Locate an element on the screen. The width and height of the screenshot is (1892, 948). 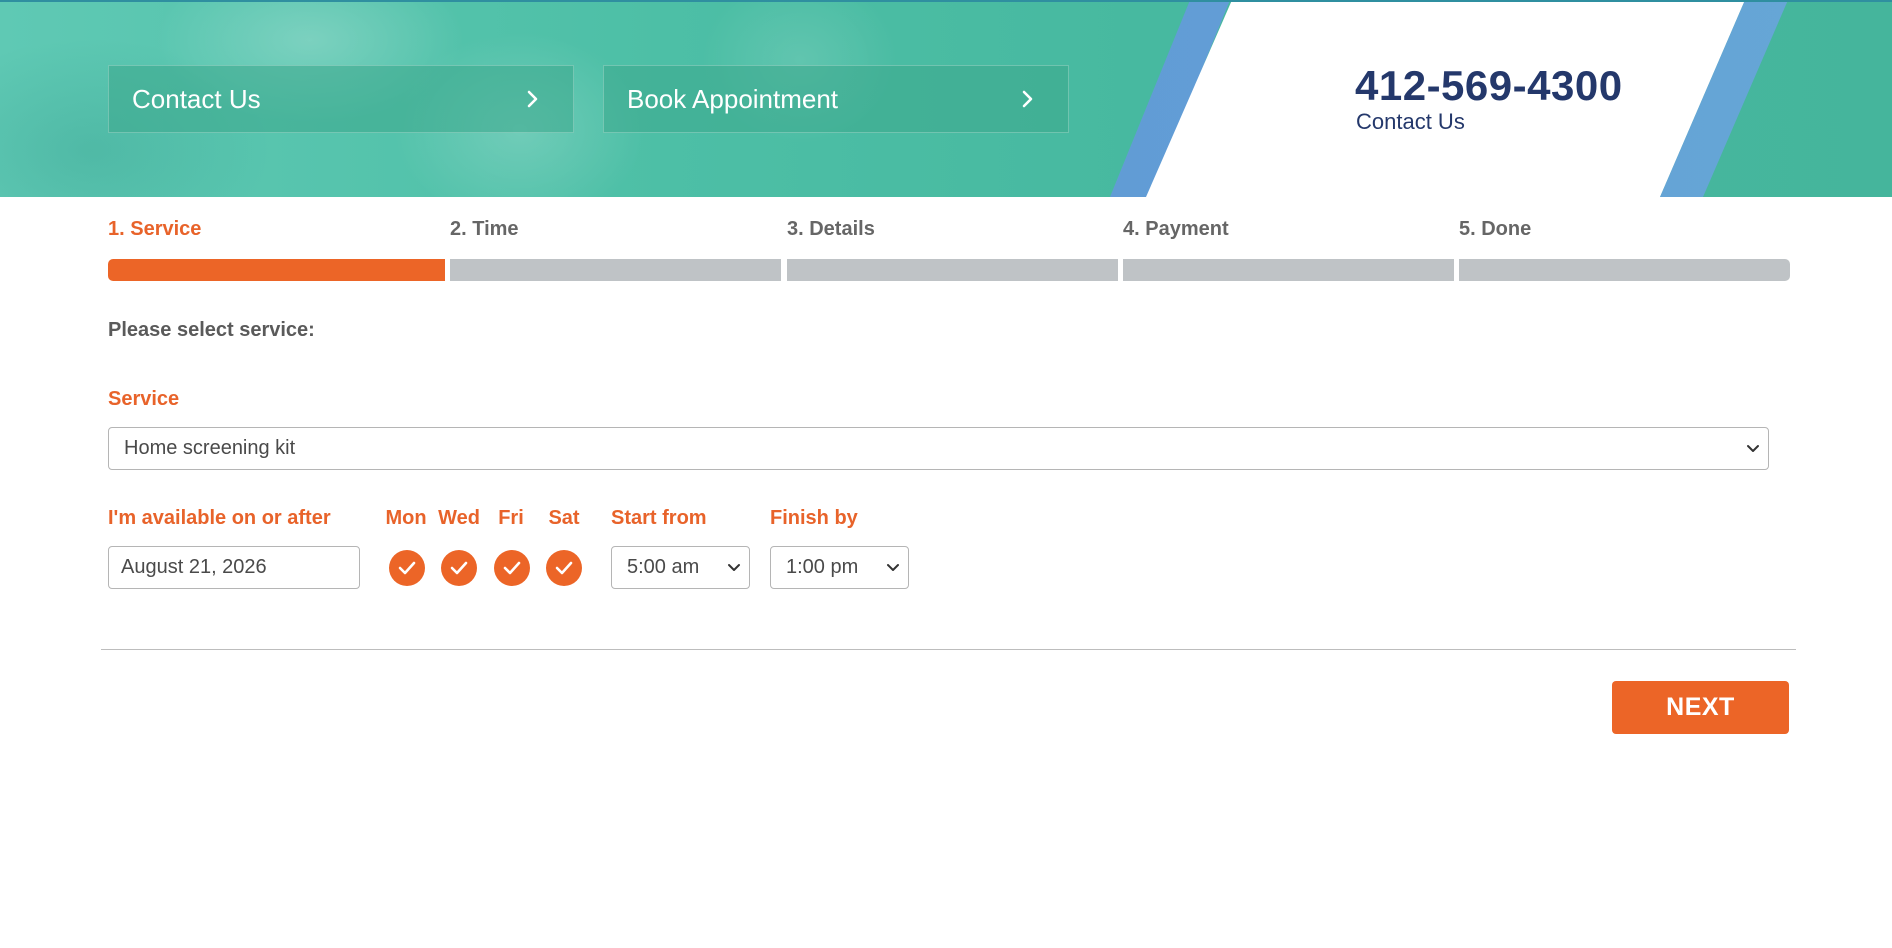
next-button: NEXT is located at coordinates (1700, 707).